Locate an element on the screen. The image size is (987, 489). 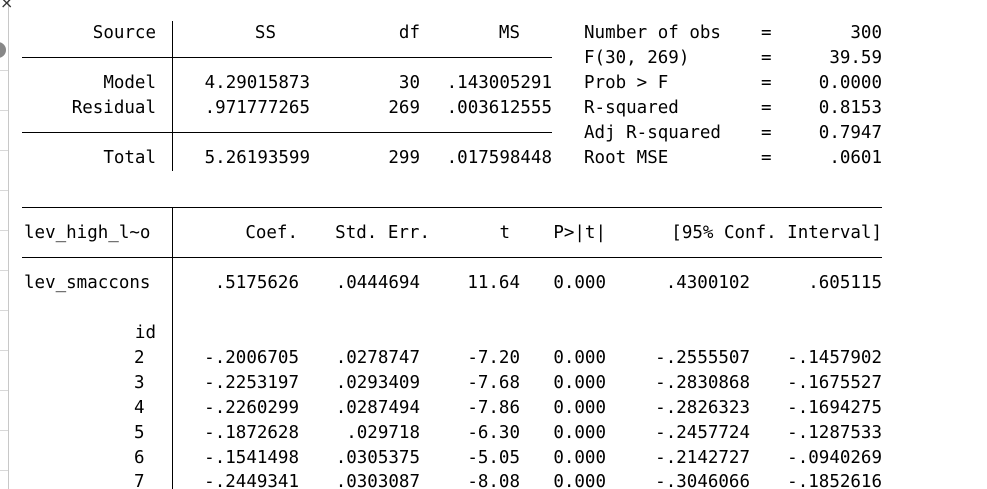
coef-top-rule is located at coordinates (452, 207).